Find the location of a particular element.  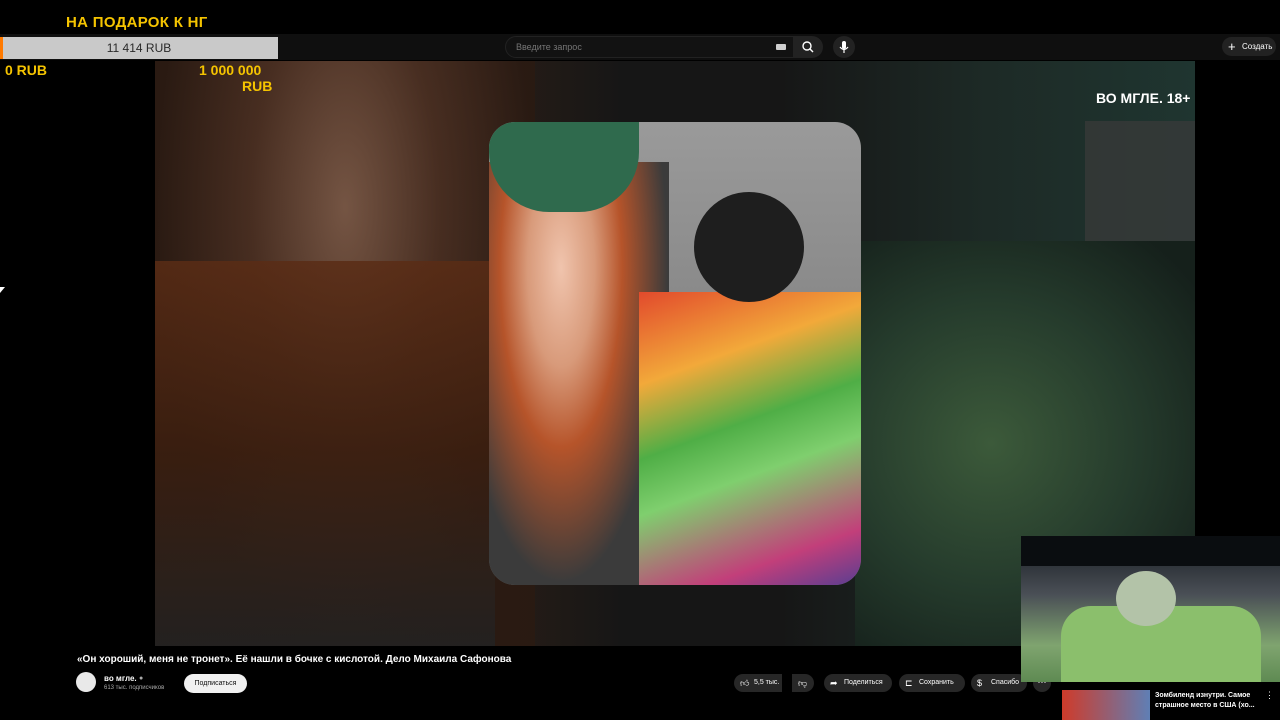

donation-max-value: 1 000 000 is located at coordinates (230, 70).